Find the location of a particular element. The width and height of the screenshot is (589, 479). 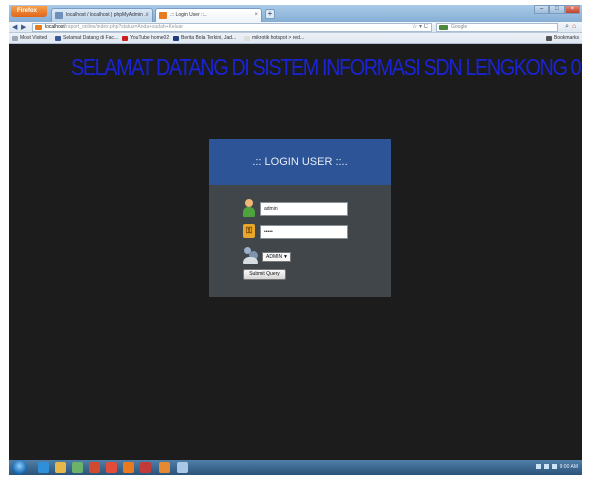

search-bar: Google ⌕ is located at coordinates (502, 27).